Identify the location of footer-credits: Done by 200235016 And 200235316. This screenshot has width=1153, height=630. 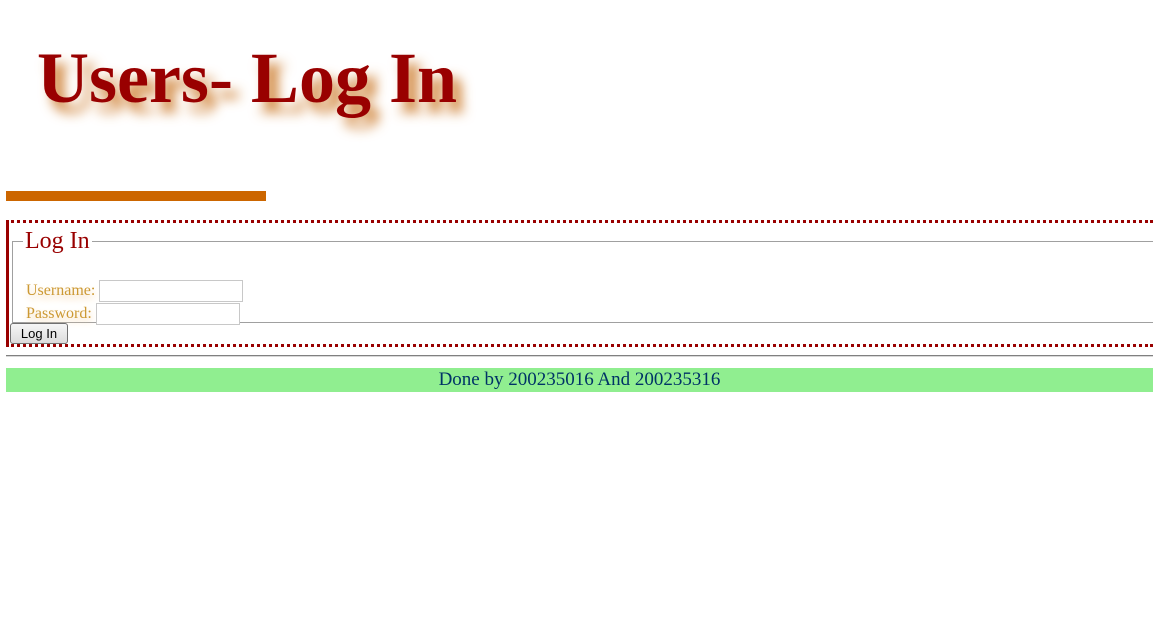
(579, 380).